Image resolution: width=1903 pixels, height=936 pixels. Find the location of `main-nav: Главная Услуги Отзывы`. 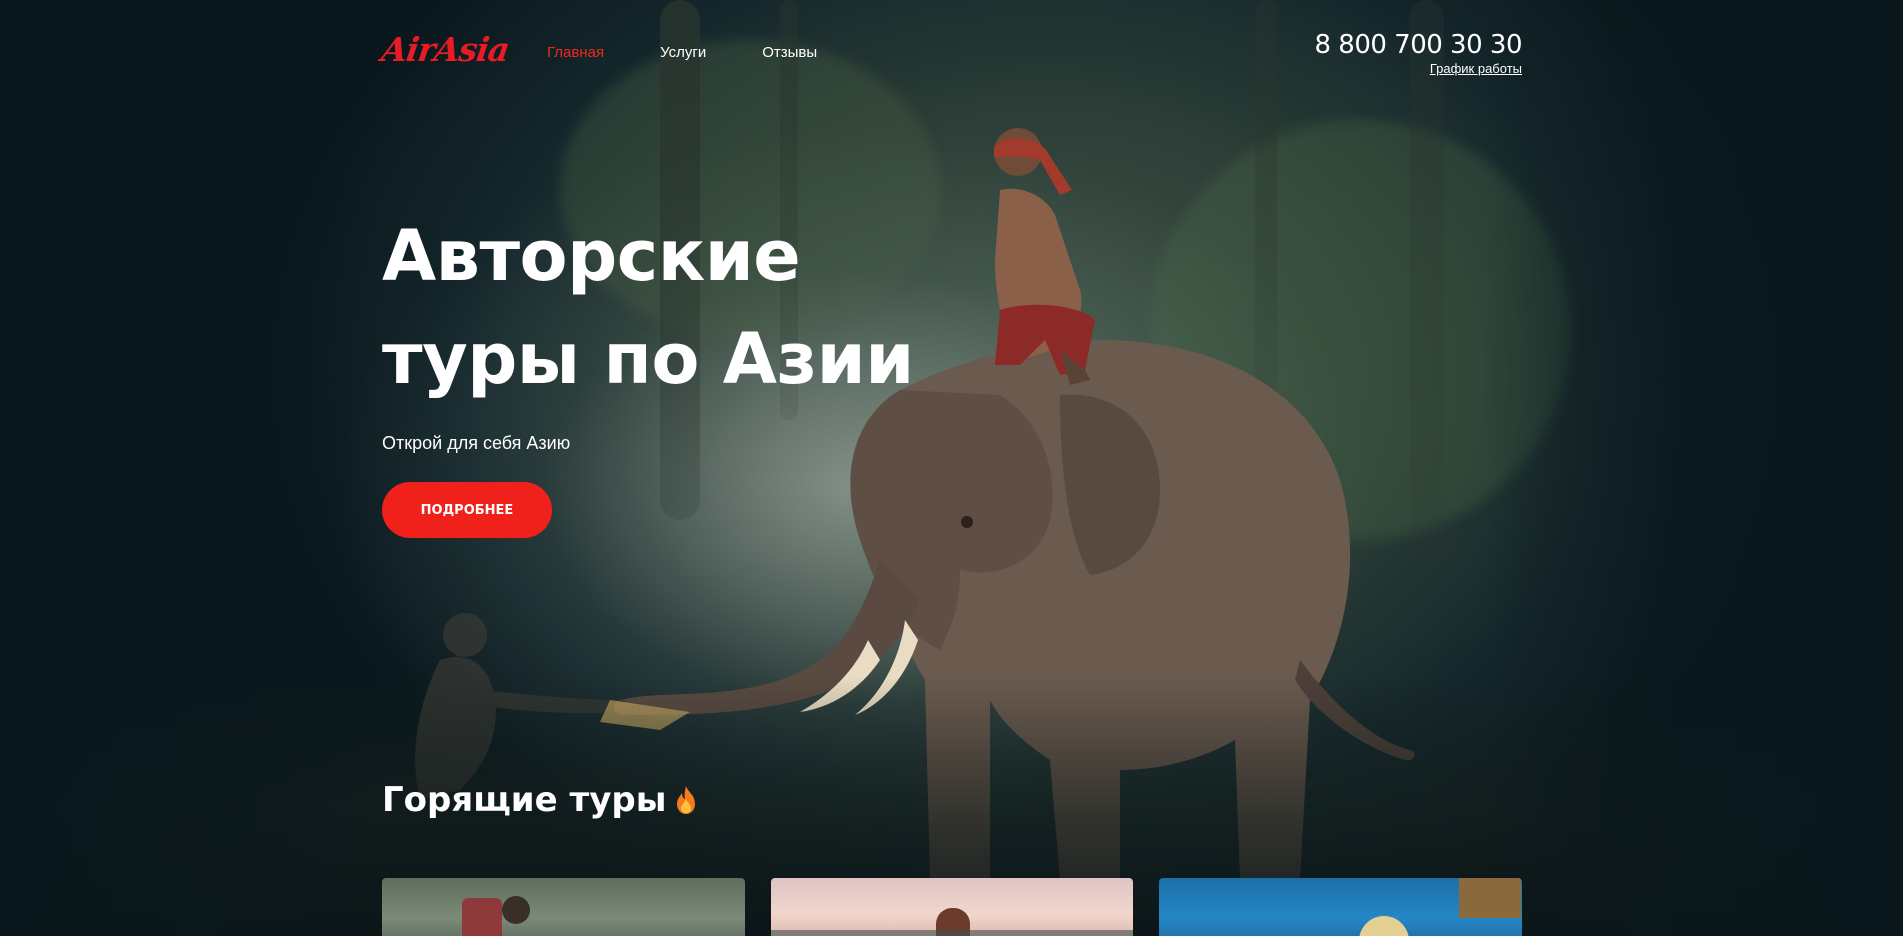

main-nav: Главная Услуги Отзывы is located at coordinates (682, 52).